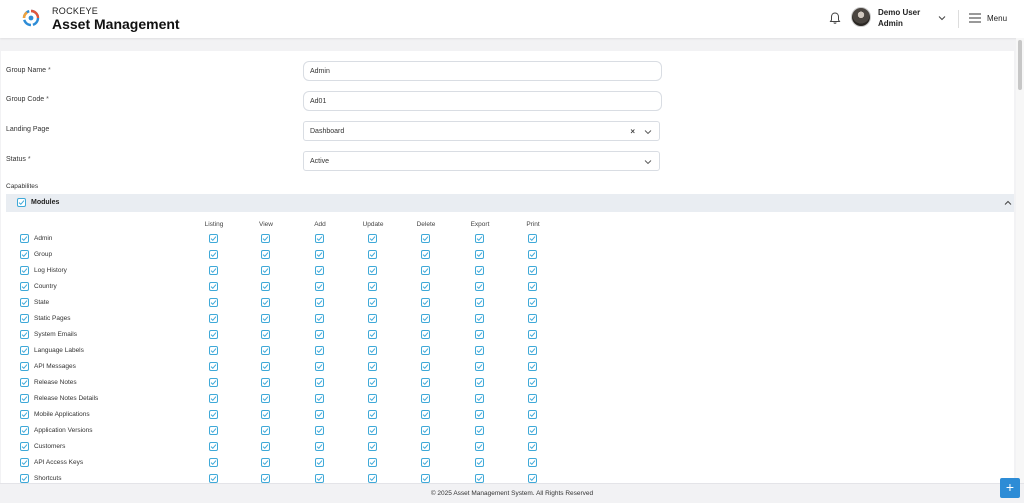  What do you see at coordinates (21, 202) in the screenshot?
I see `modules-checkbox` at bounding box center [21, 202].